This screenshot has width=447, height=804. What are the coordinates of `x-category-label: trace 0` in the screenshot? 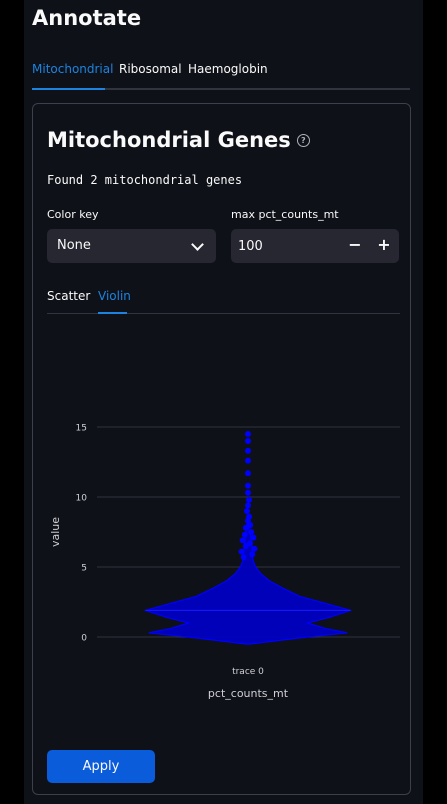 It's located at (248, 672).